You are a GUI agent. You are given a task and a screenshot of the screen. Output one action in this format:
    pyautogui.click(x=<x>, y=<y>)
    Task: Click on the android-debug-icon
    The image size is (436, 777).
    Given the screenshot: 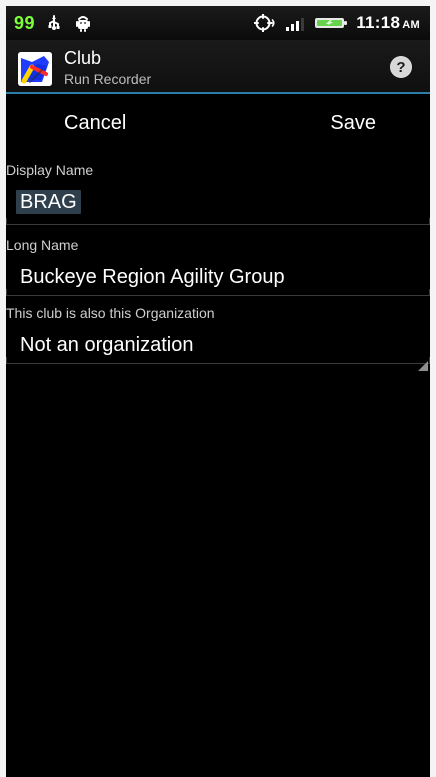 What is the action you would take?
    pyautogui.click(x=83, y=23)
    